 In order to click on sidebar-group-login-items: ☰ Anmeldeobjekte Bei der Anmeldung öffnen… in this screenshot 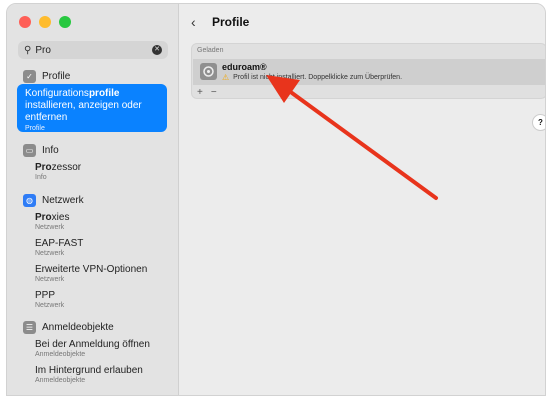, I will do `click(93, 353)`.